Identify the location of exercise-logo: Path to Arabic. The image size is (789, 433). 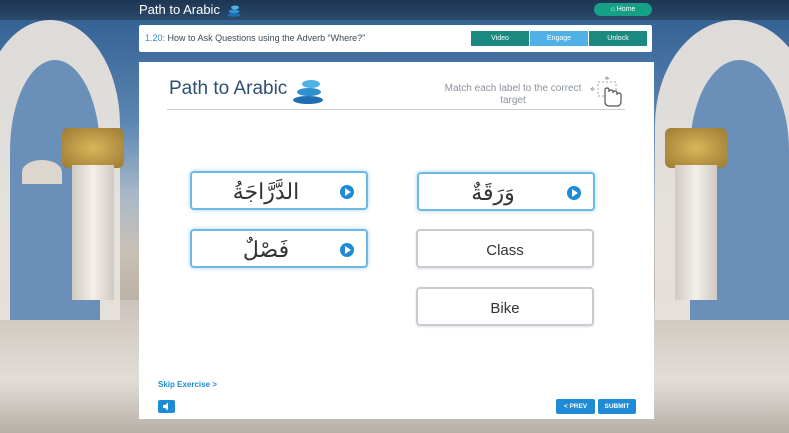
(228, 88).